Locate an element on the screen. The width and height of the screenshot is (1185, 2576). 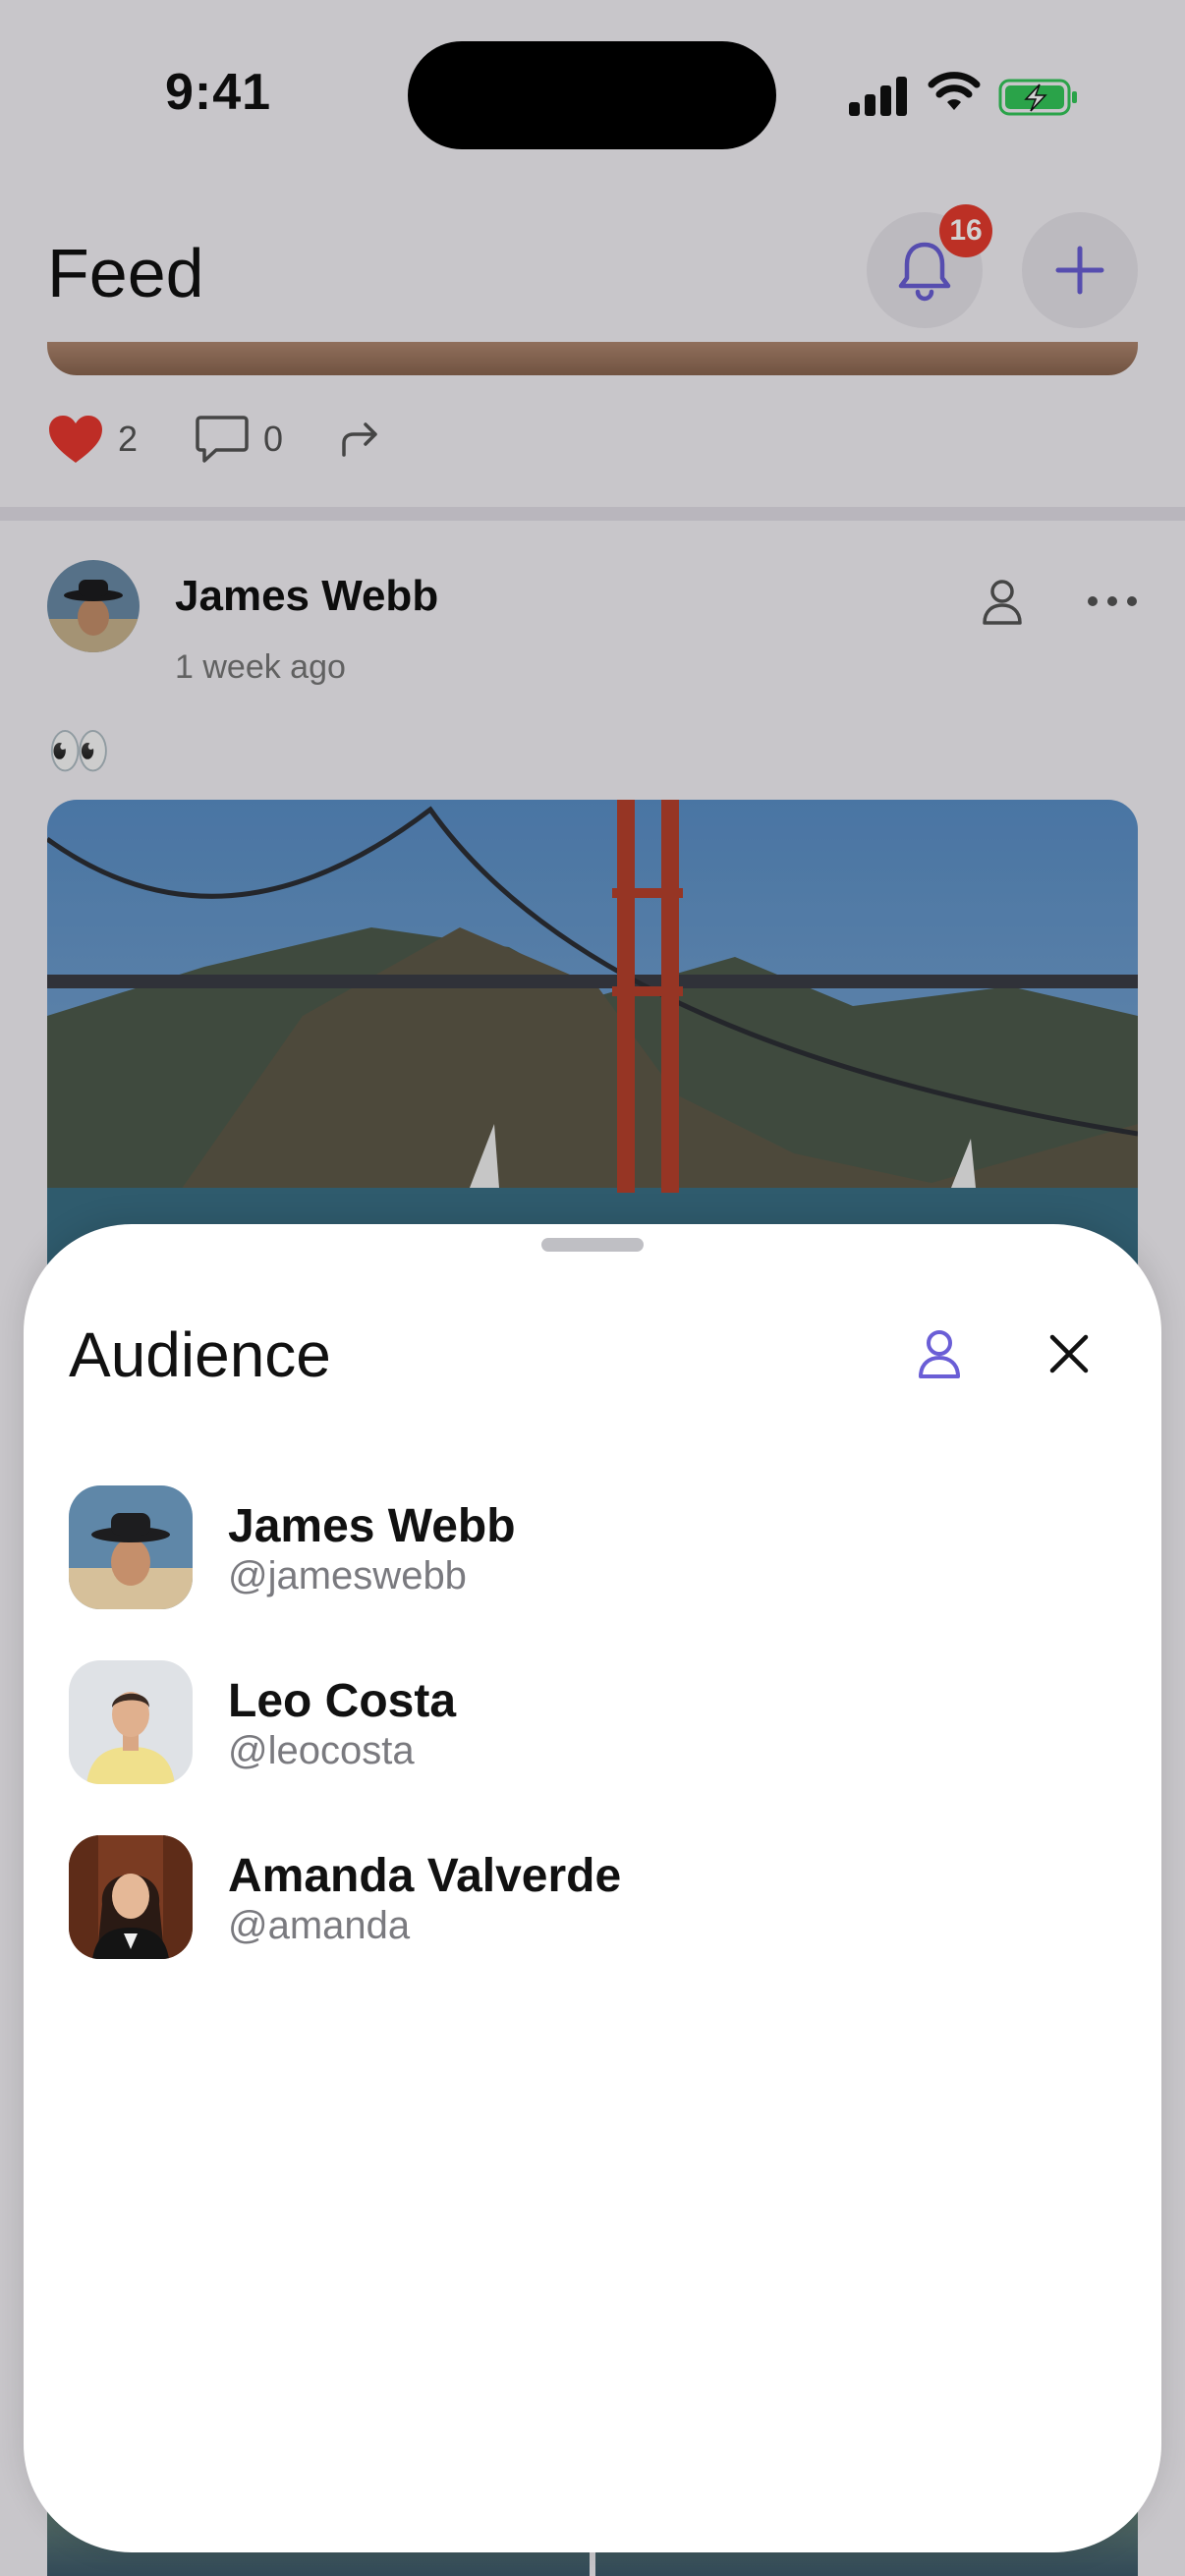
sheet-grabber is located at coordinates (592, 1245).